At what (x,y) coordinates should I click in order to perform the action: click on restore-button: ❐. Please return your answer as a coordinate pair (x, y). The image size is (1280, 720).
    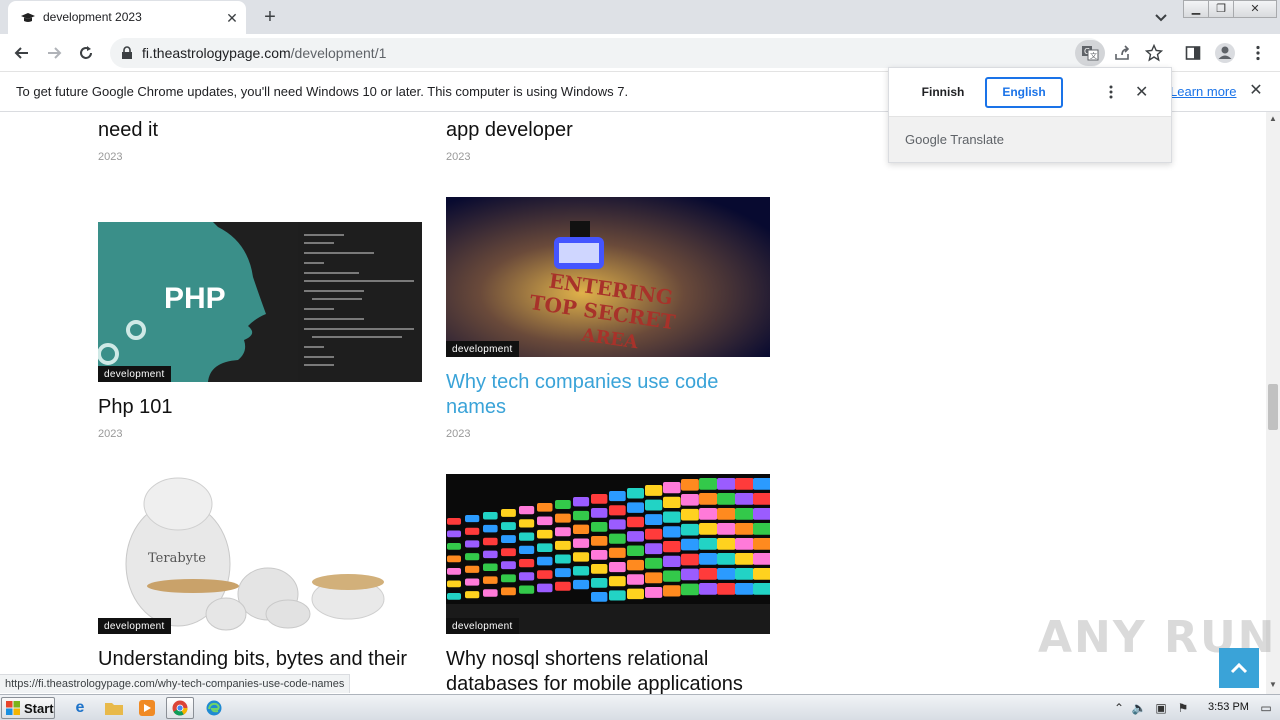
    Looking at the image, I should click on (1221, 9).